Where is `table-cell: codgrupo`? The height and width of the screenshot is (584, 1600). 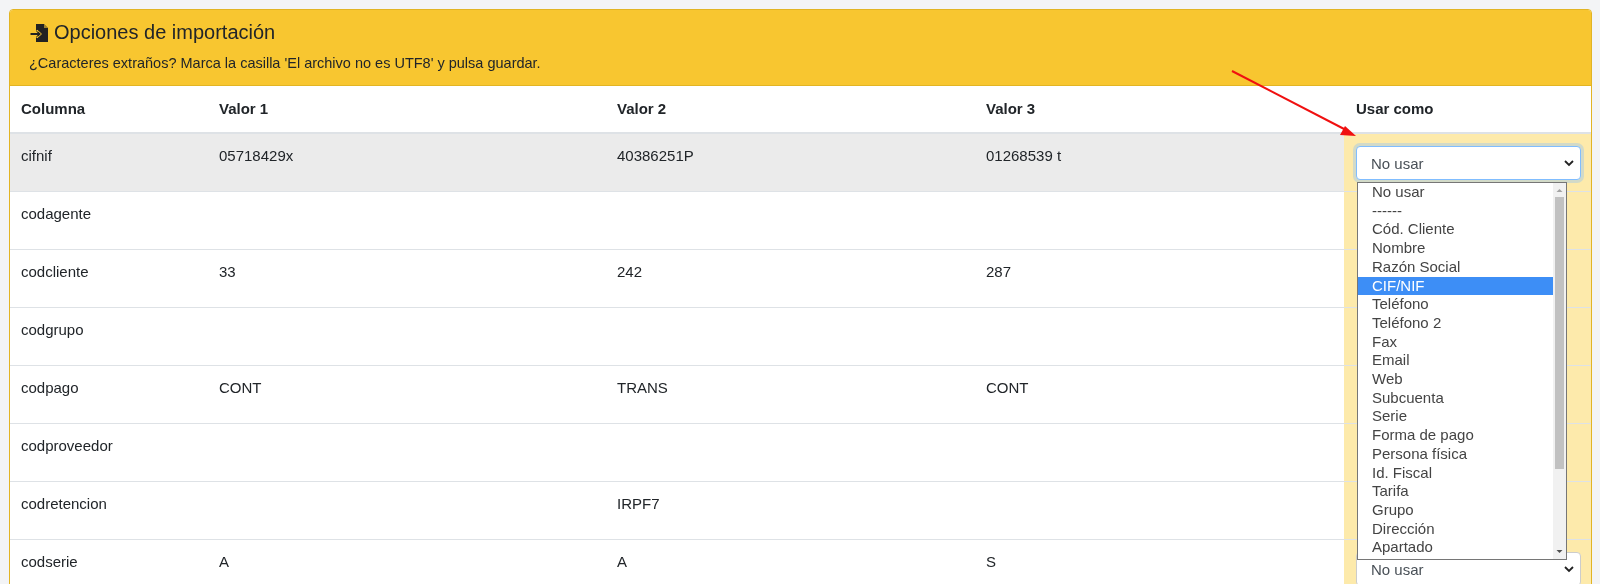
table-cell: codgrupo is located at coordinates (109, 336).